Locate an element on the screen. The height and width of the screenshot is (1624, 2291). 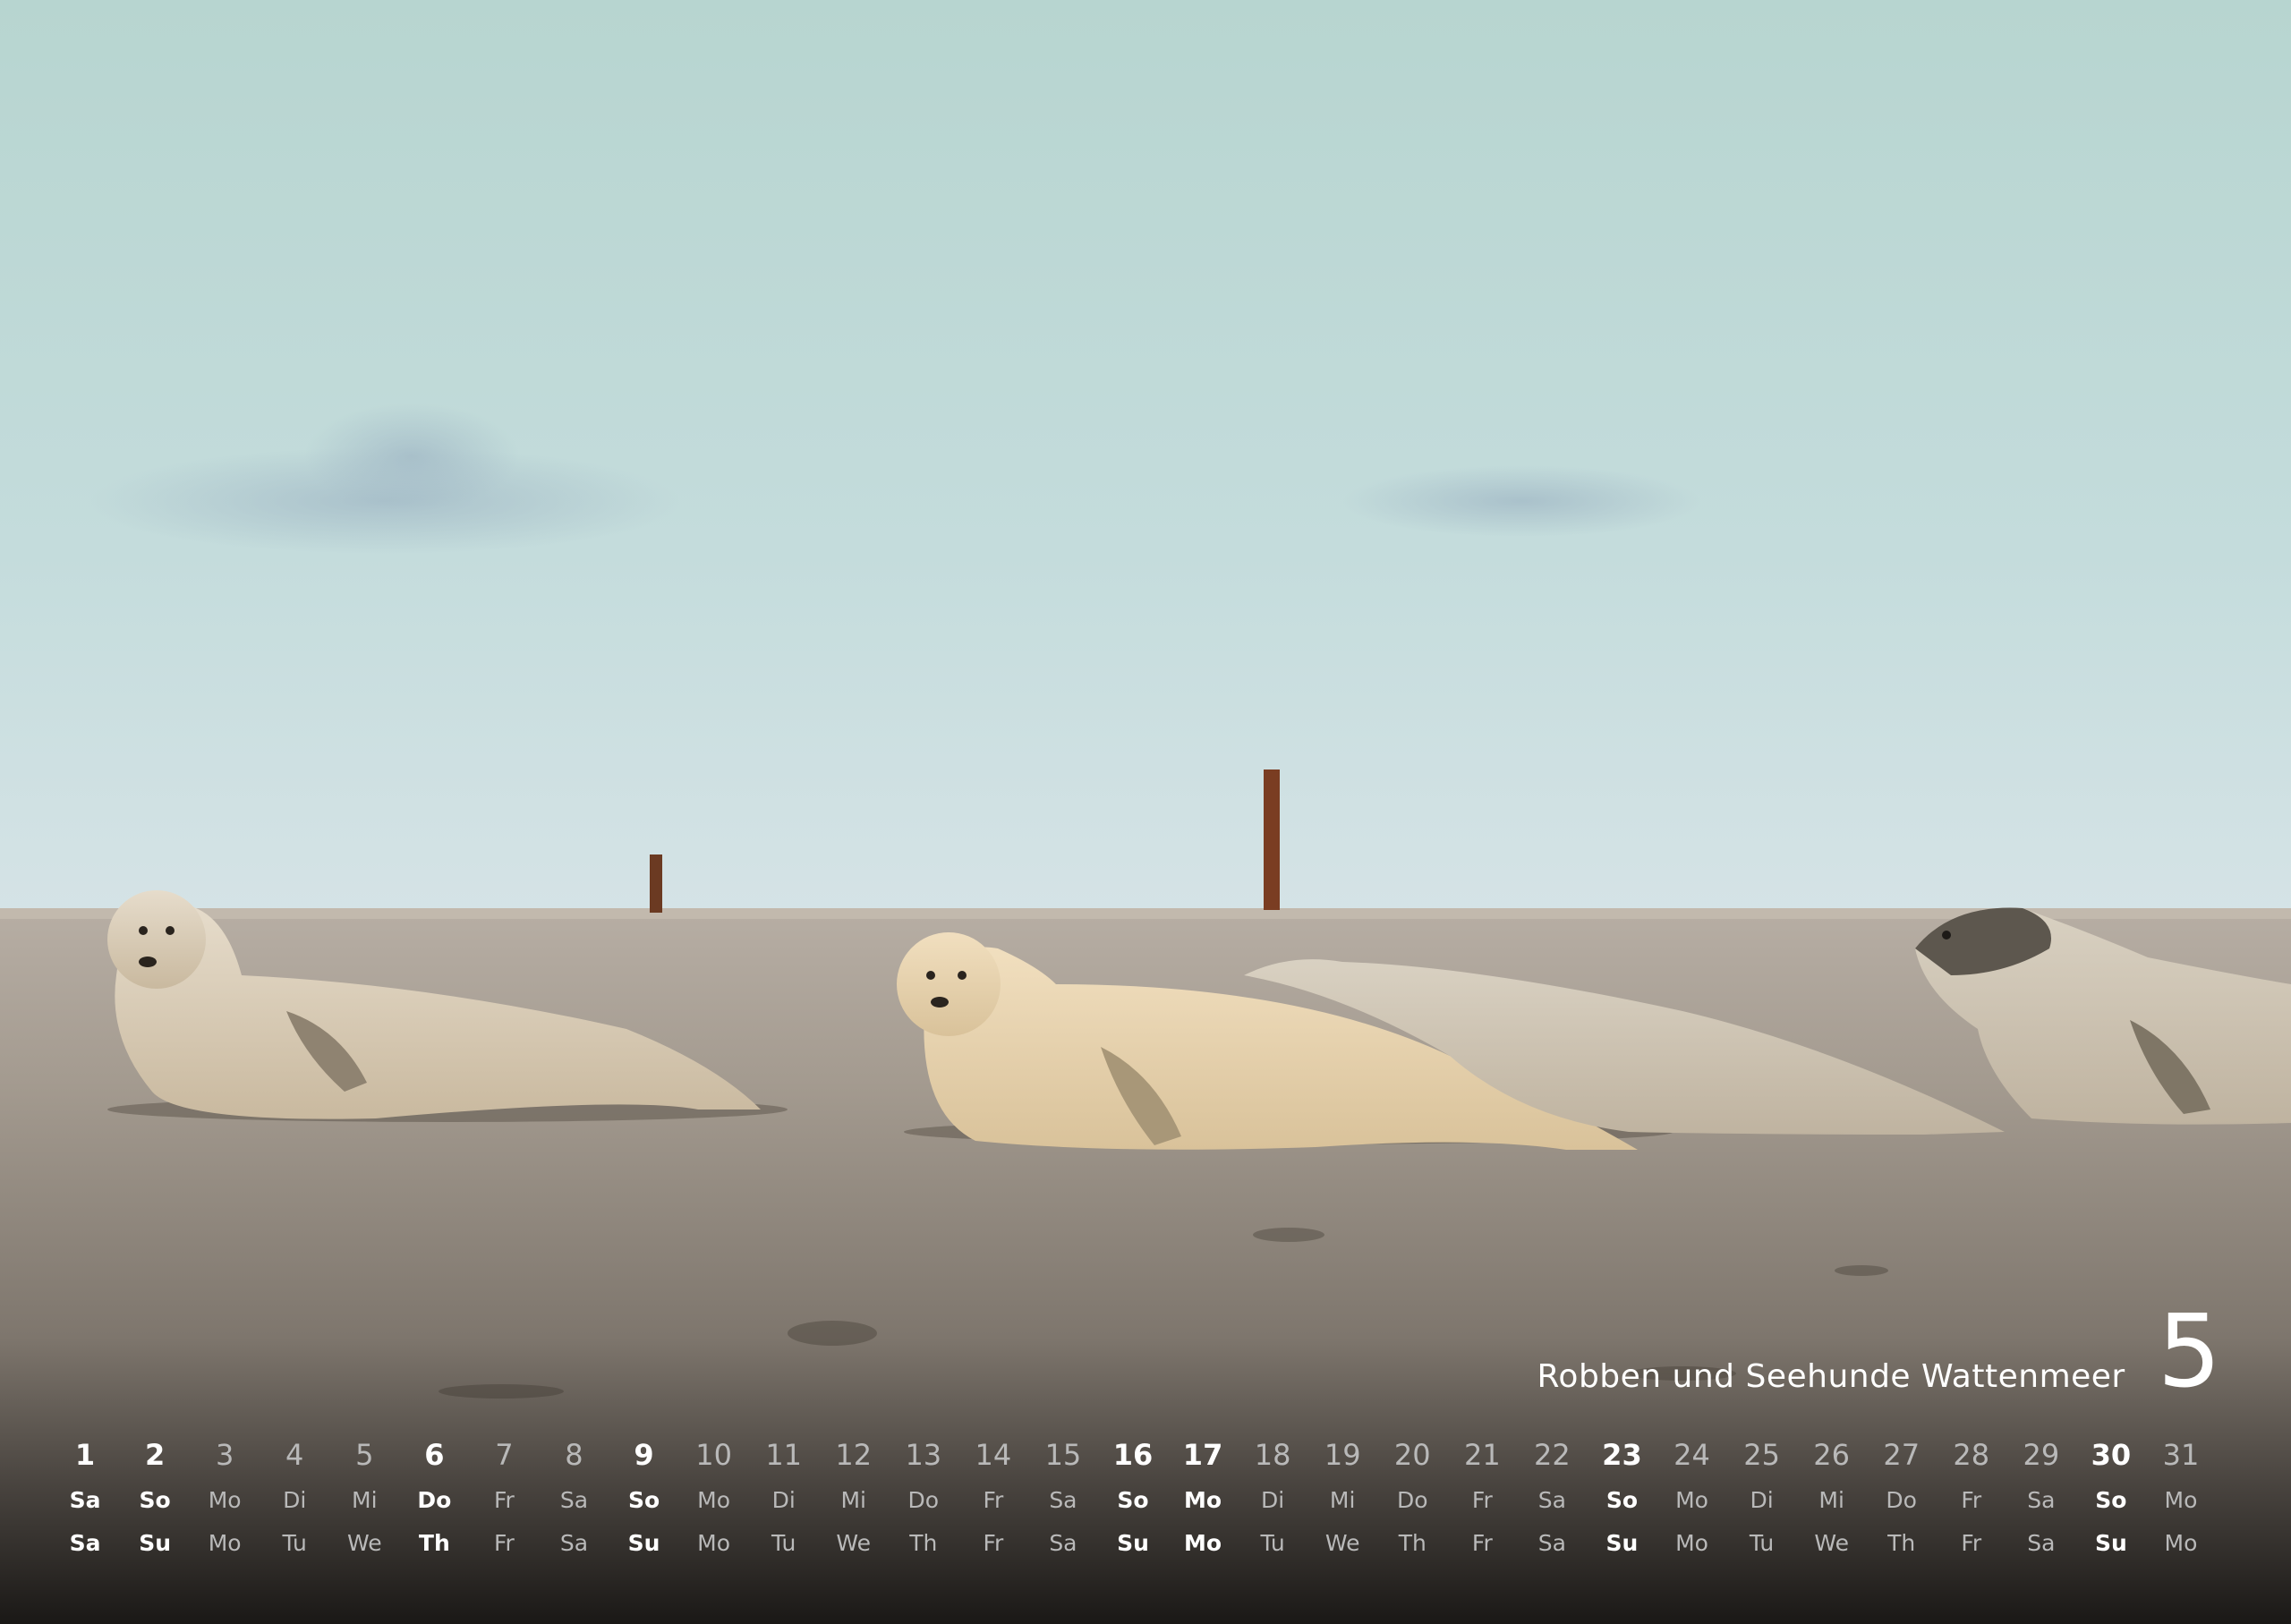
day-number: 29 is located at coordinates (2041, 1455).